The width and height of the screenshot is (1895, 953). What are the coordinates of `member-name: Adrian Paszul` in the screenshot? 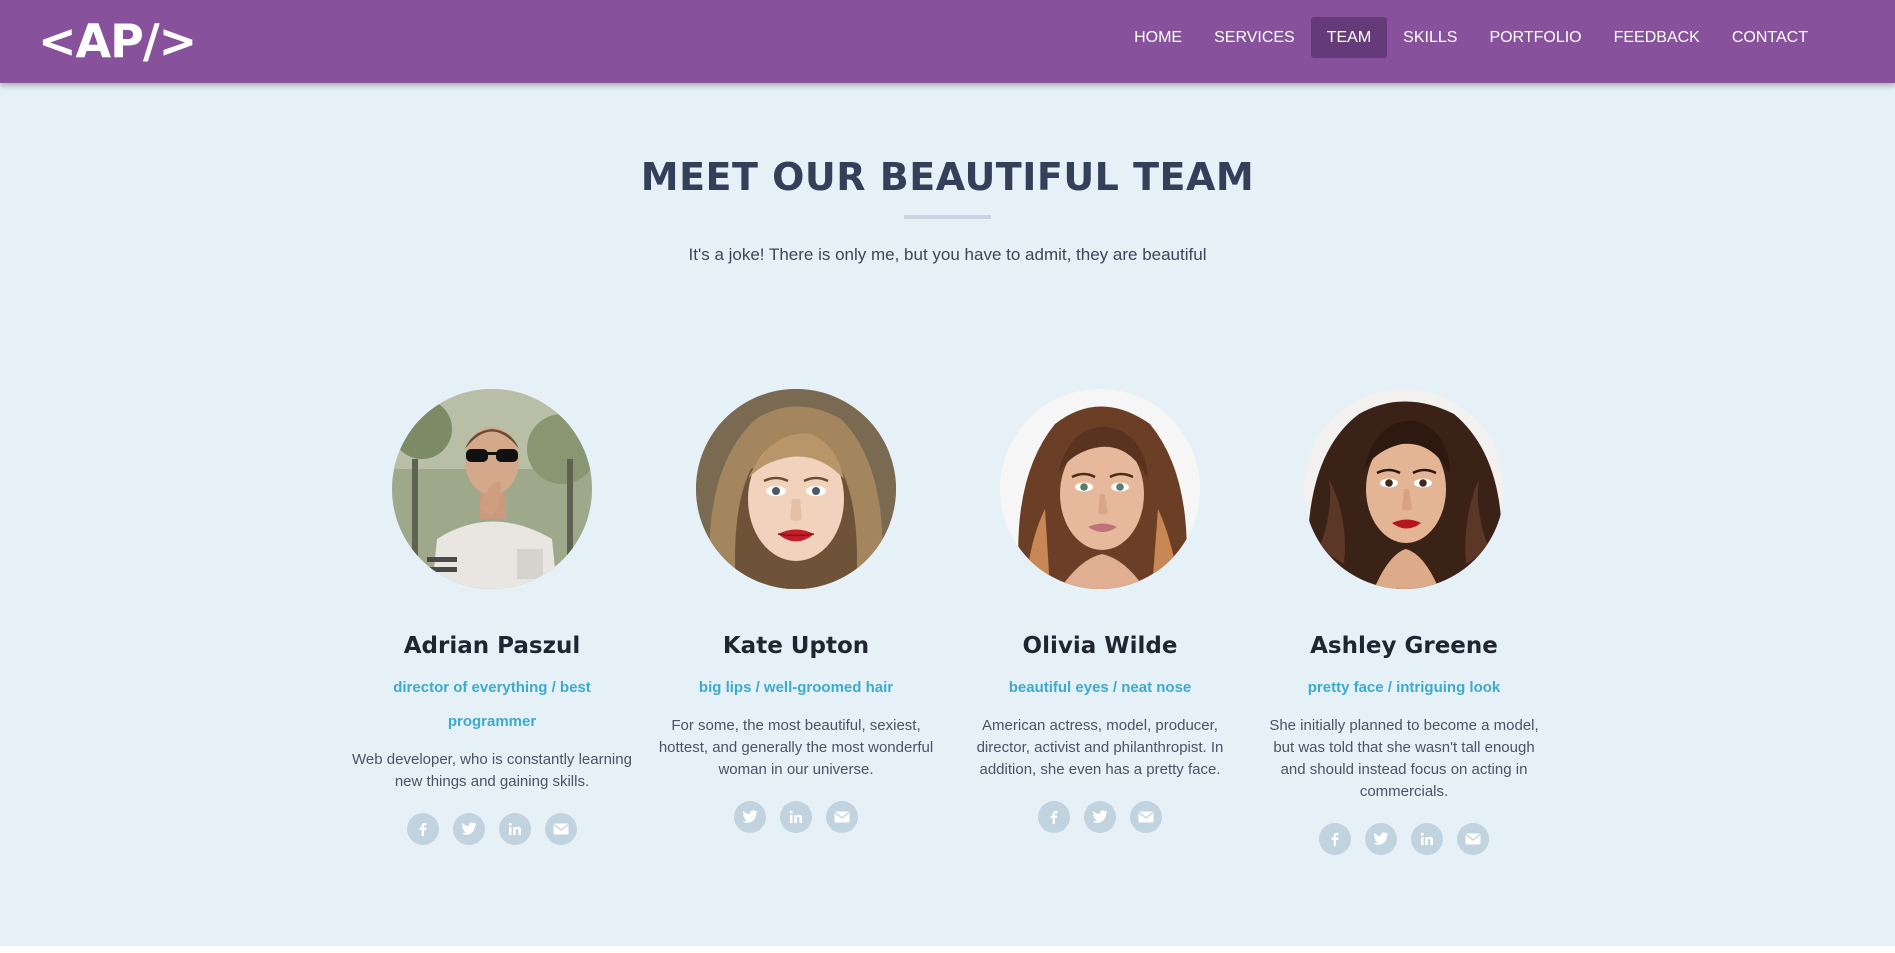 It's located at (492, 646).